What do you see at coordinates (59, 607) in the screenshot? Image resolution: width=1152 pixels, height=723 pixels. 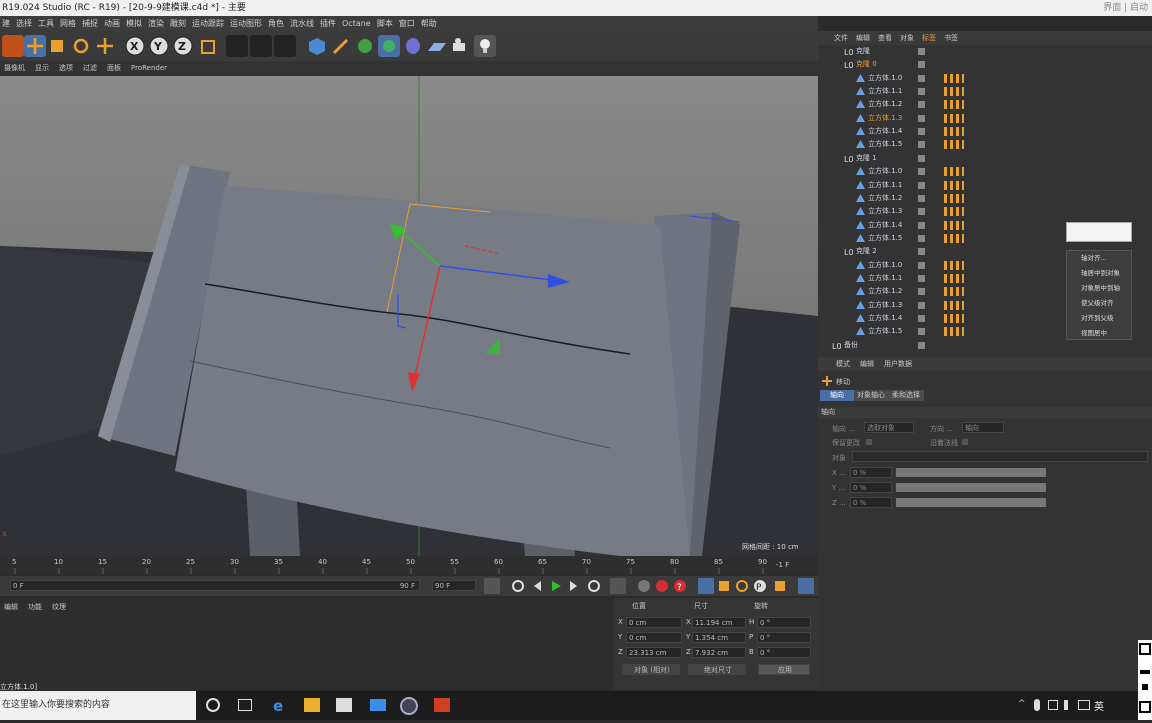 I see `material-menu-item: 纹理` at bounding box center [59, 607].